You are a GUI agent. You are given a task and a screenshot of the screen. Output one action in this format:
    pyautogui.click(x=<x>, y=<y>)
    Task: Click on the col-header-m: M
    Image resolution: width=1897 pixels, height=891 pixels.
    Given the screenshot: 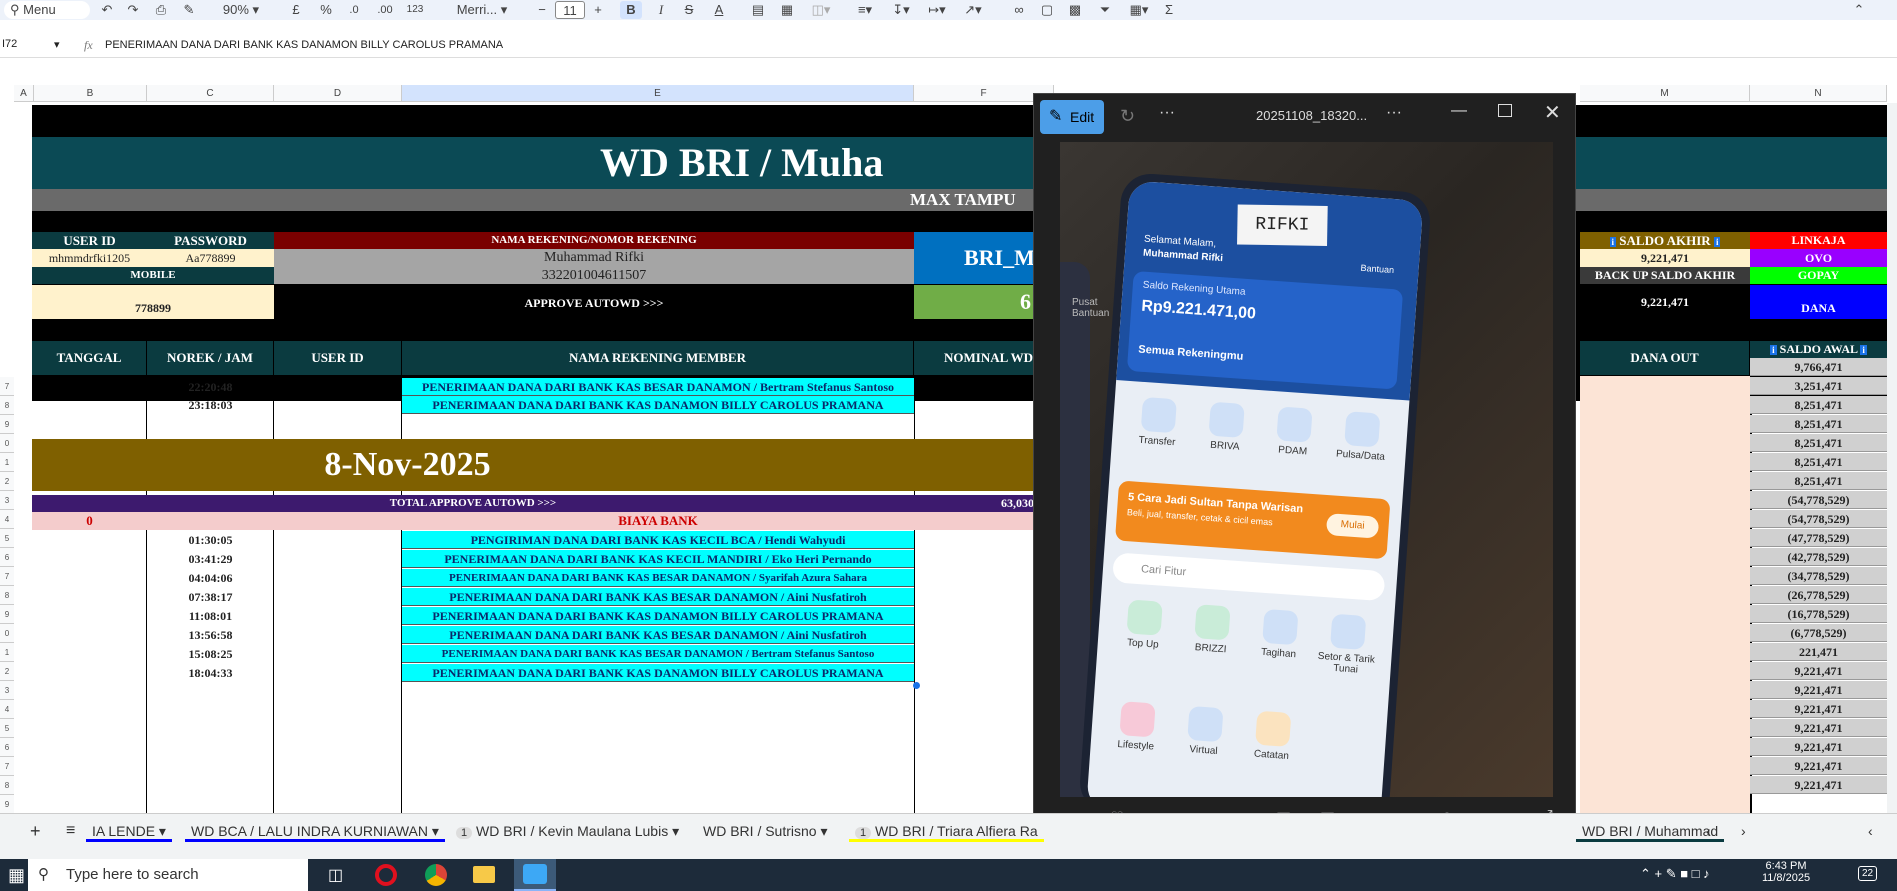 What is the action you would take?
    pyautogui.click(x=1665, y=93)
    